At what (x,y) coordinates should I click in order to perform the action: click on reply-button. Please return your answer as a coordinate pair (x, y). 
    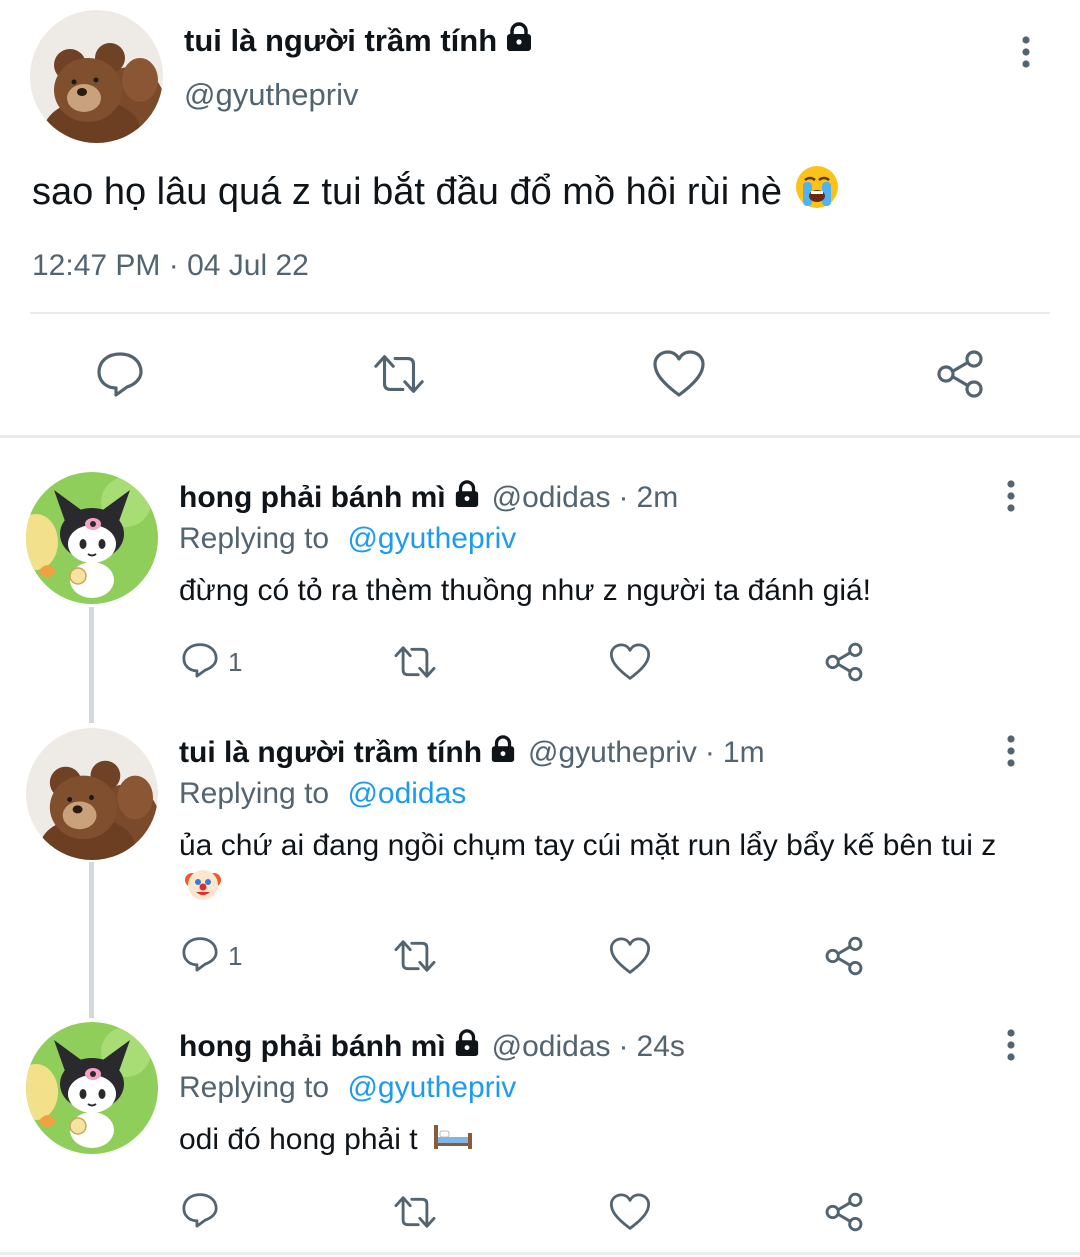
    Looking at the image, I should click on (204, 1212).